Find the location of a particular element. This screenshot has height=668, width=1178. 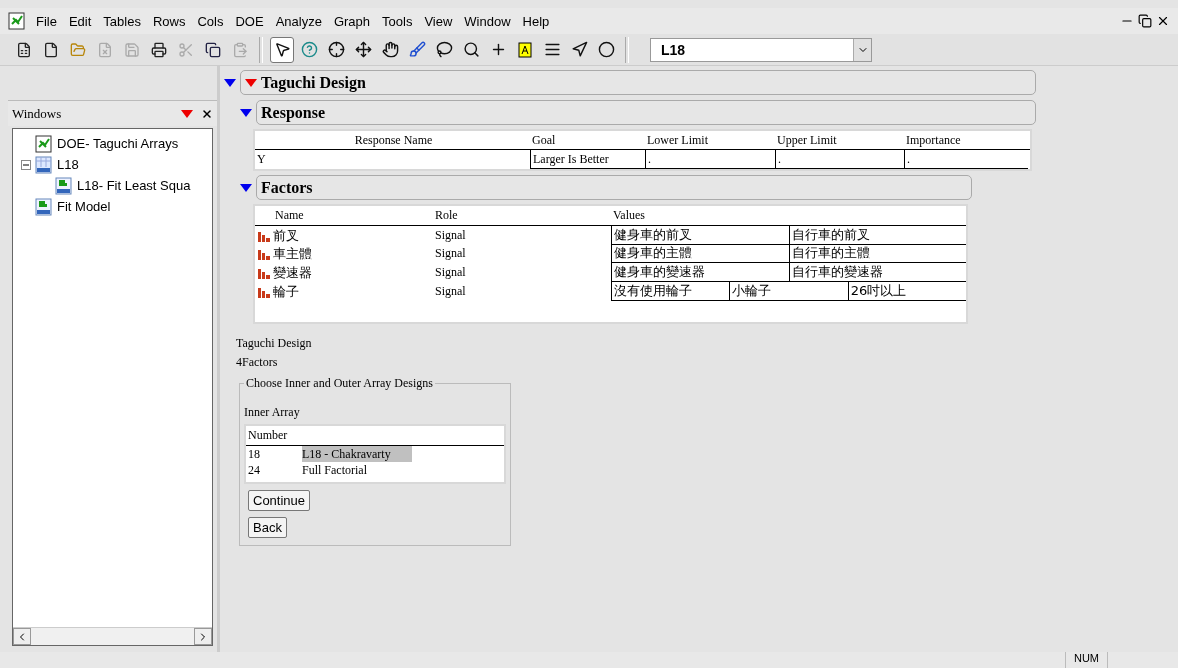

table-cell: 前叉 is located at coordinates (286, 235).